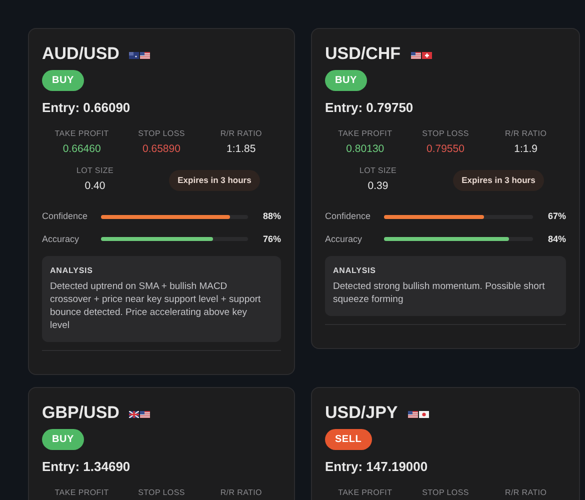  What do you see at coordinates (445, 149) in the screenshot?
I see `metric-value: 0.79550` at bounding box center [445, 149].